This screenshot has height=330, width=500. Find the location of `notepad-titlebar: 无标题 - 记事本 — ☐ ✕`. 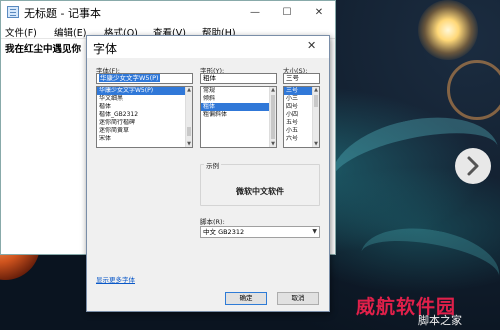

notepad-titlebar: 无标题 - 记事本 — ☐ ✕ is located at coordinates (168, 12).